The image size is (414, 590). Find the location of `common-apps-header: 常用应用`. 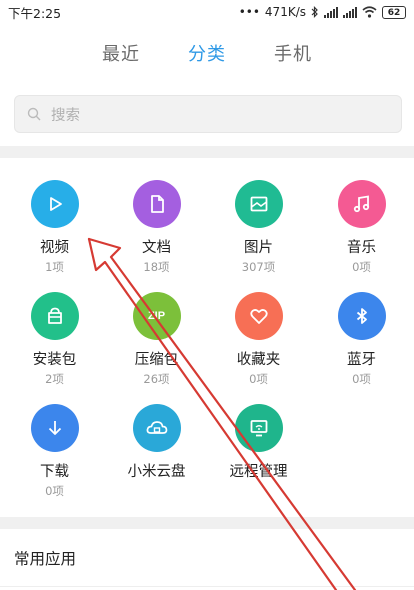

common-apps-header: 常用应用 is located at coordinates (45, 558).